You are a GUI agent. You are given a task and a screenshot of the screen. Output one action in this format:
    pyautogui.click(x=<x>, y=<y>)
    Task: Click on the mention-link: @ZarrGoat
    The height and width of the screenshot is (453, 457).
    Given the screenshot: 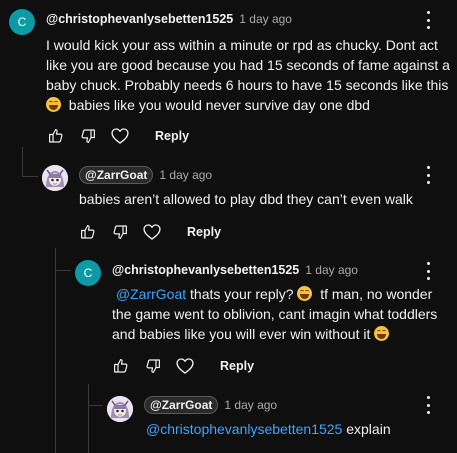 What is the action you would take?
    pyautogui.click(x=151, y=294)
    